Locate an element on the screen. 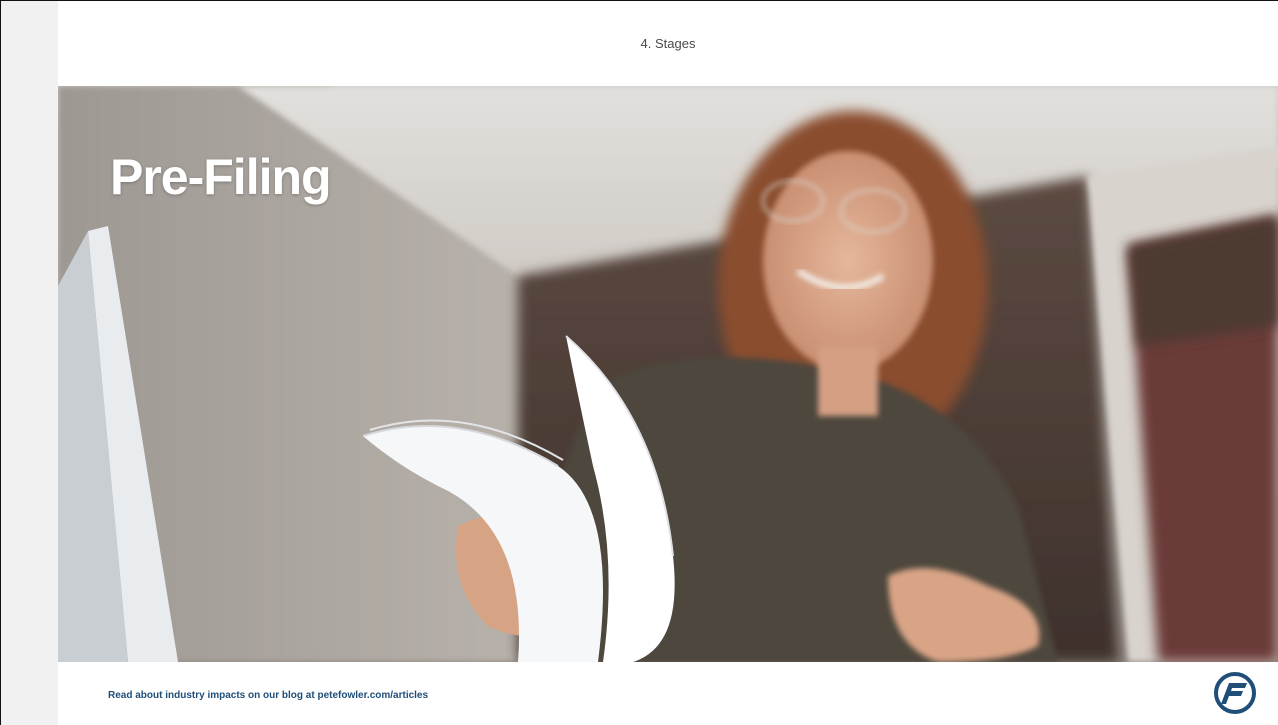 The image size is (1278, 725). slide-section-label: 4. Stages is located at coordinates (668, 43).